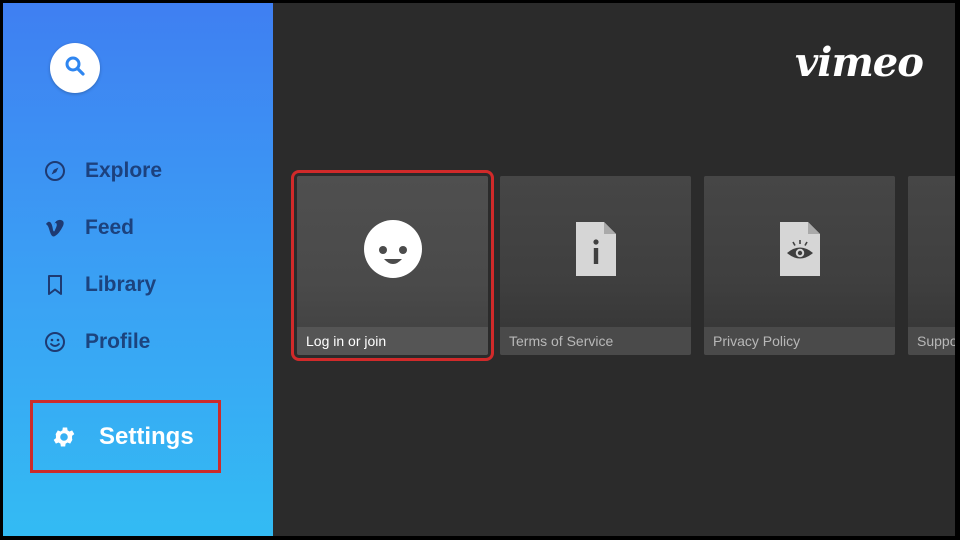 The width and height of the screenshot is (960, 540). What do you see at coordinates (931, 341) in the screenshot?
I see `card-label: Suppo` at bounding box center [931, 341].